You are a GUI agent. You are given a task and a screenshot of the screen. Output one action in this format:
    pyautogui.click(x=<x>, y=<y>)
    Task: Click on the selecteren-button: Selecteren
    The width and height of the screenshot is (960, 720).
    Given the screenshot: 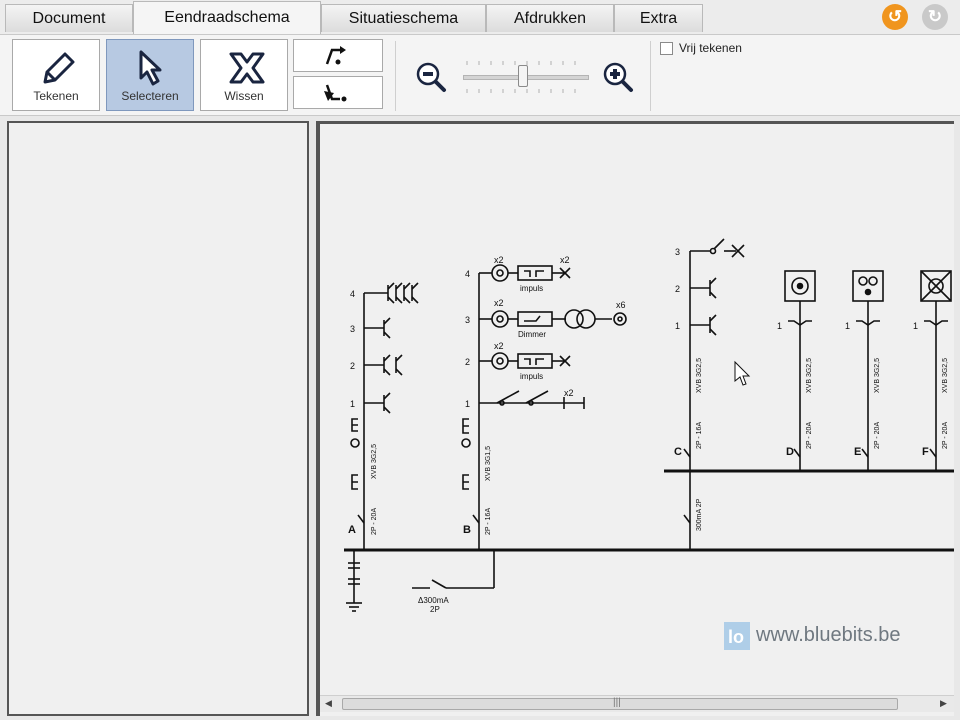 What is the action you would take?
    pyautogui.click(x=150, y=75)
    